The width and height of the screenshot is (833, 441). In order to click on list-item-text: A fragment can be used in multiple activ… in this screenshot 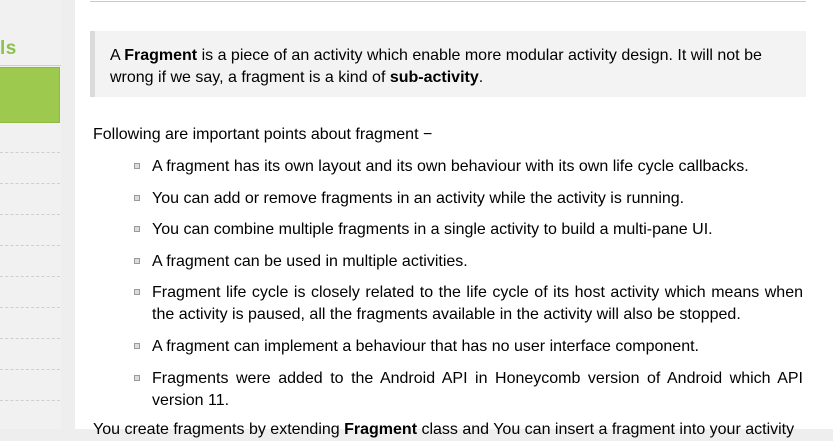, I will do `click(310, 261)`.